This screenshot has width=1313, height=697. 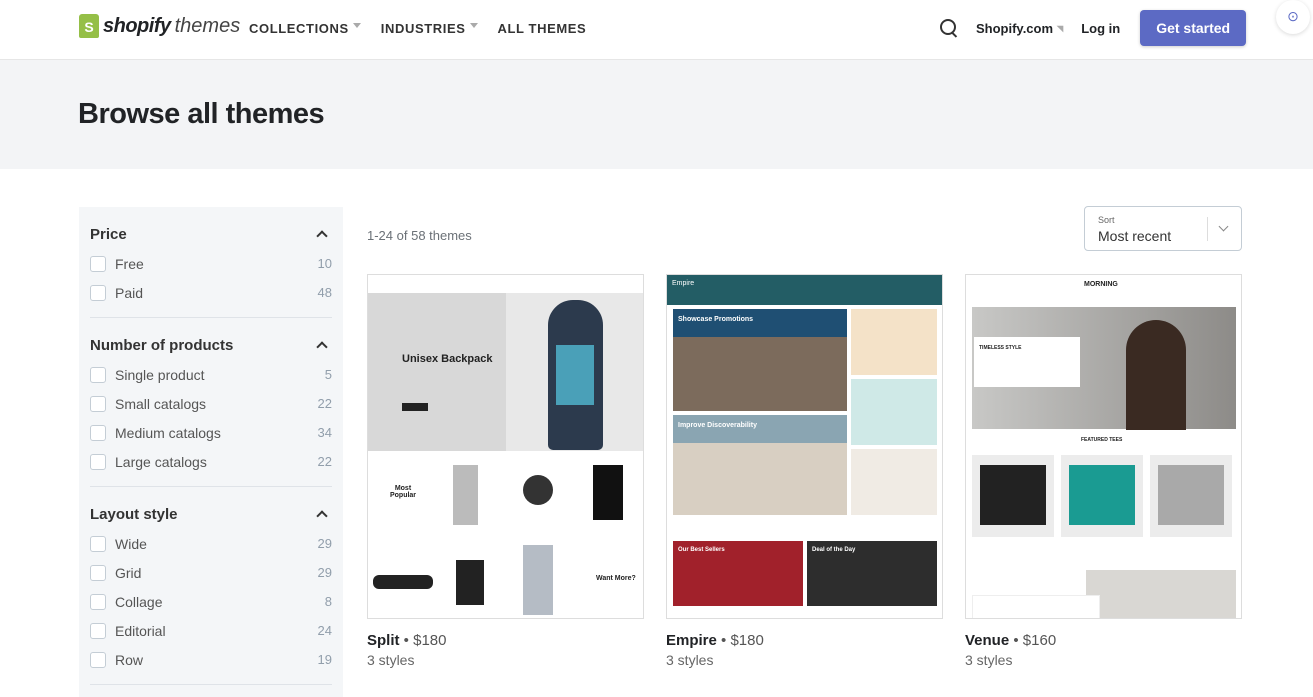 What do you see at coordinates (328, 601) in the screenshot?
I see `option-count: 8` at bounding box center [328, 601].